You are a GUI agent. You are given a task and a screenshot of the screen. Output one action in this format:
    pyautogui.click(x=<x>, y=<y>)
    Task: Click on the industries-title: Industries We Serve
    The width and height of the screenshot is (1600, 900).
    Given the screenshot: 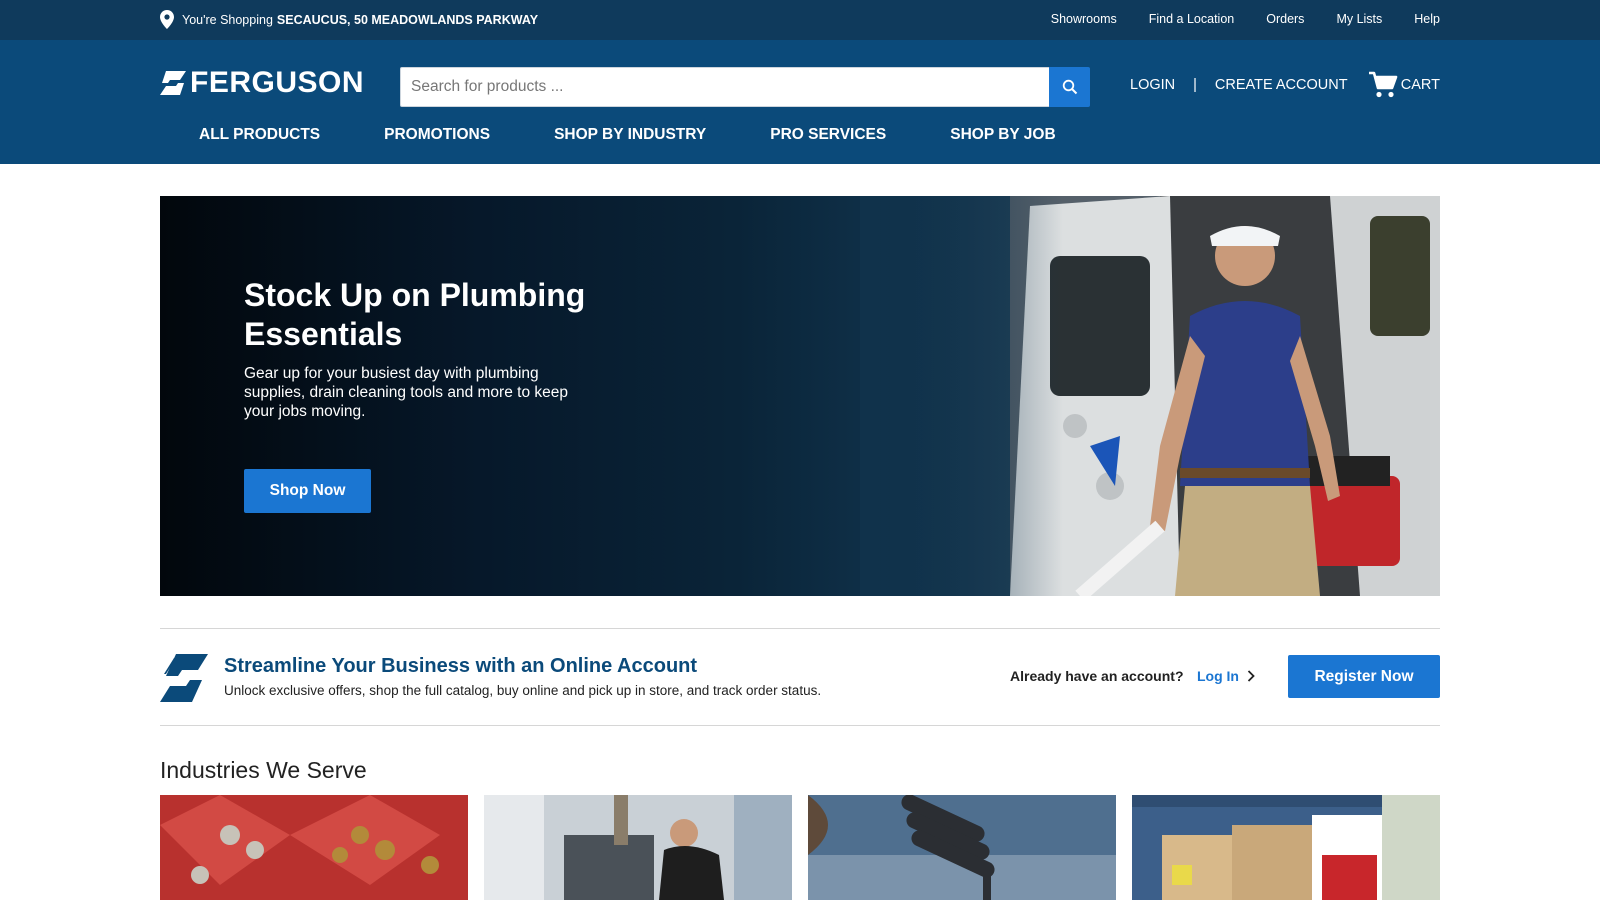 What is the action you would take?
    pyautogui.click(x=263, y=770)
    